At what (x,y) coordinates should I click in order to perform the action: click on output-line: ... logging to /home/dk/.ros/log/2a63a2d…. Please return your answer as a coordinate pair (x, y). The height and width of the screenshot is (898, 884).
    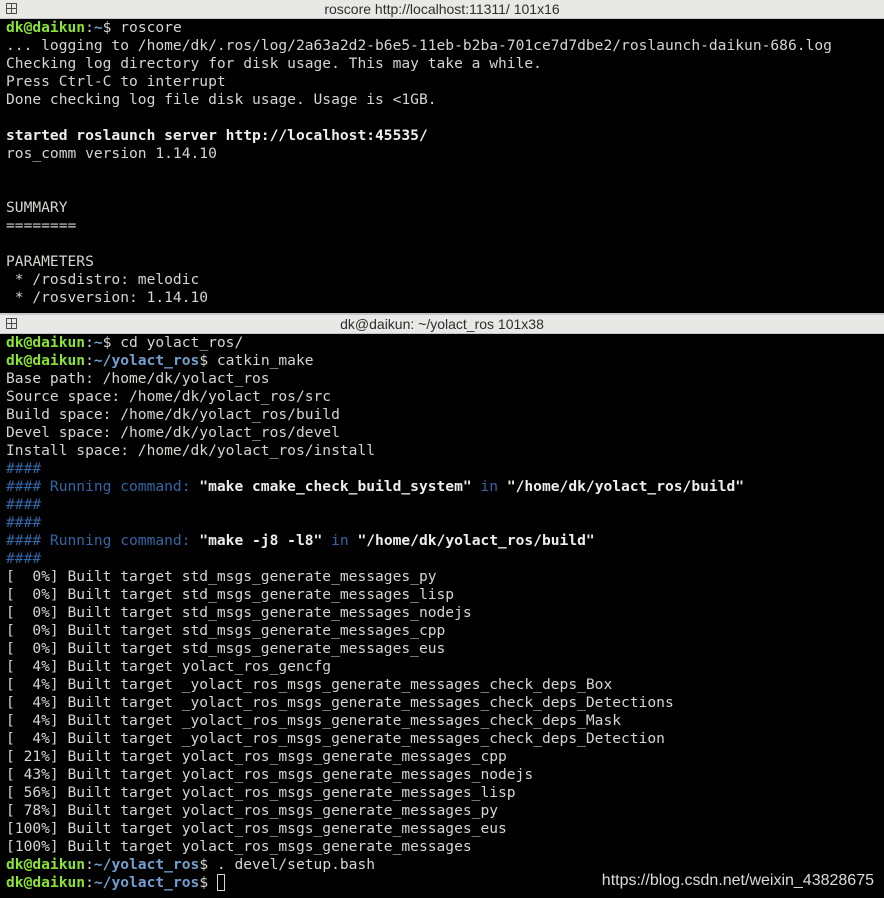
    Looking at the image, I should click on (419, 45).